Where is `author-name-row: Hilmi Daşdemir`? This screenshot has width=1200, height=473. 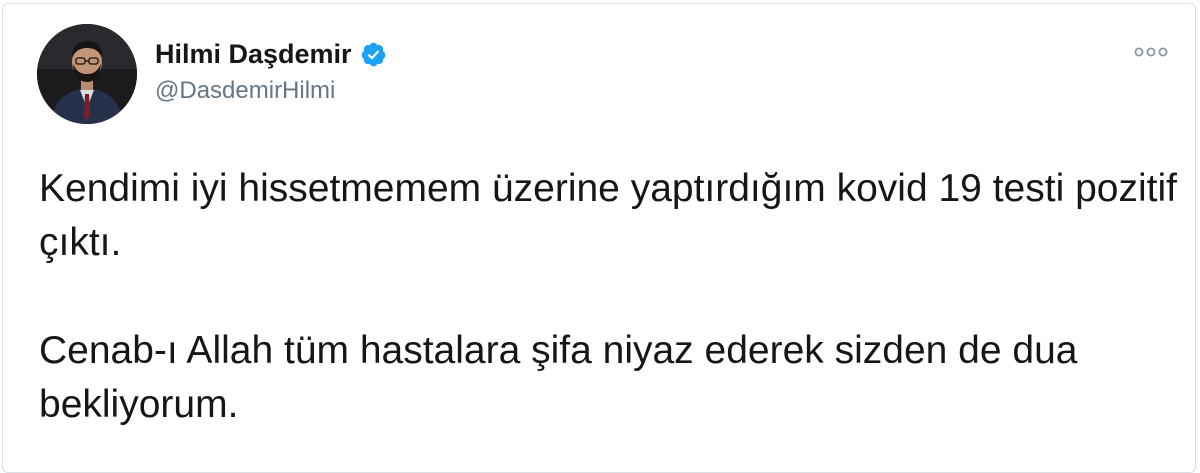 author-name-row: Hilmi Daşdemir is located at coordinates (271, 54).